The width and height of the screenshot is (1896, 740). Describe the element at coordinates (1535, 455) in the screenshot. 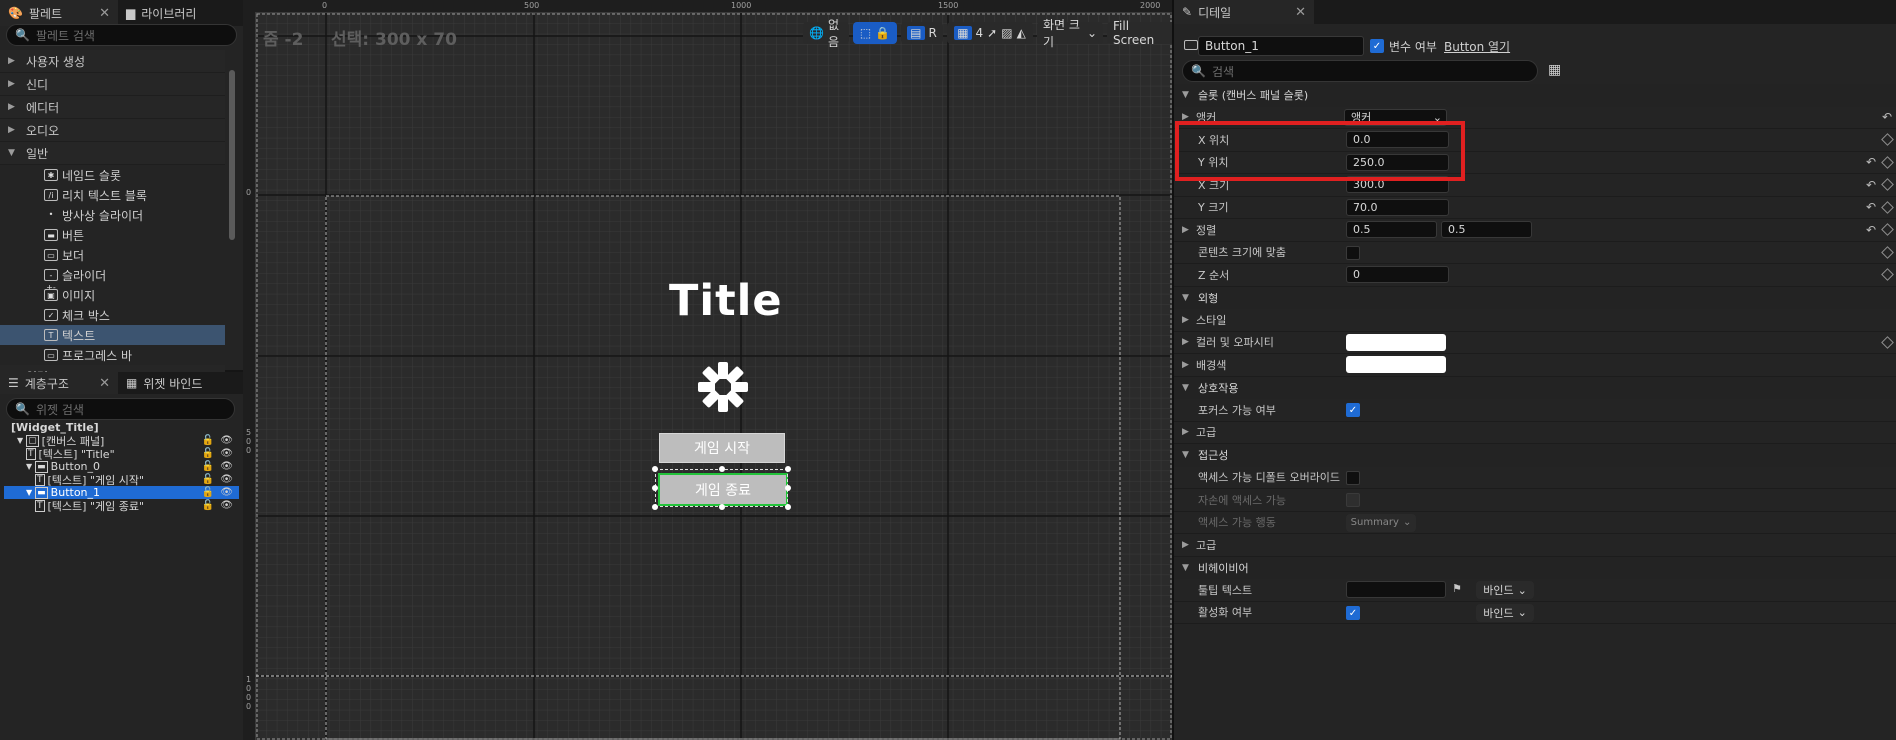

I see `section-accessibility: ▼ 접근성` at that location.